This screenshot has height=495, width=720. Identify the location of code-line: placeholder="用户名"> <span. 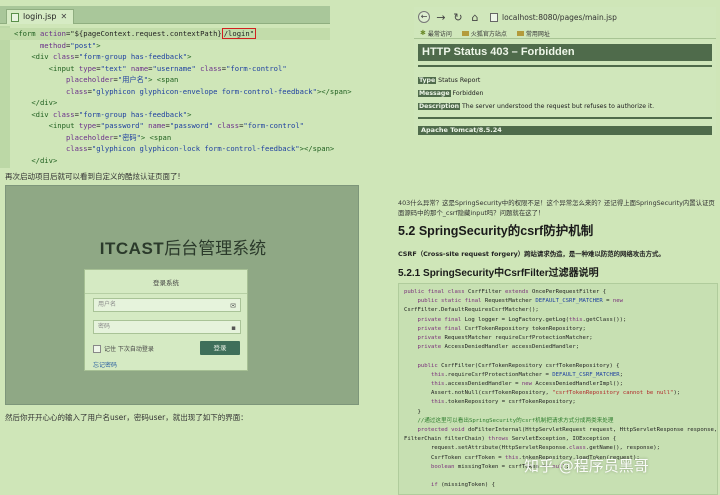
(122, 79).